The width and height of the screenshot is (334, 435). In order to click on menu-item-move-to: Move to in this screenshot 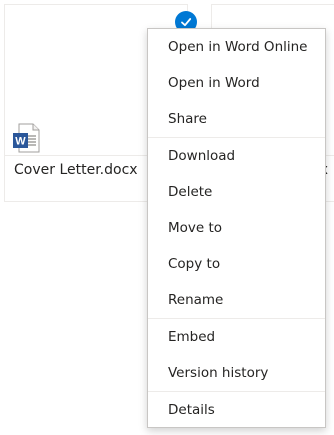, I will do `click(236, 228)`.